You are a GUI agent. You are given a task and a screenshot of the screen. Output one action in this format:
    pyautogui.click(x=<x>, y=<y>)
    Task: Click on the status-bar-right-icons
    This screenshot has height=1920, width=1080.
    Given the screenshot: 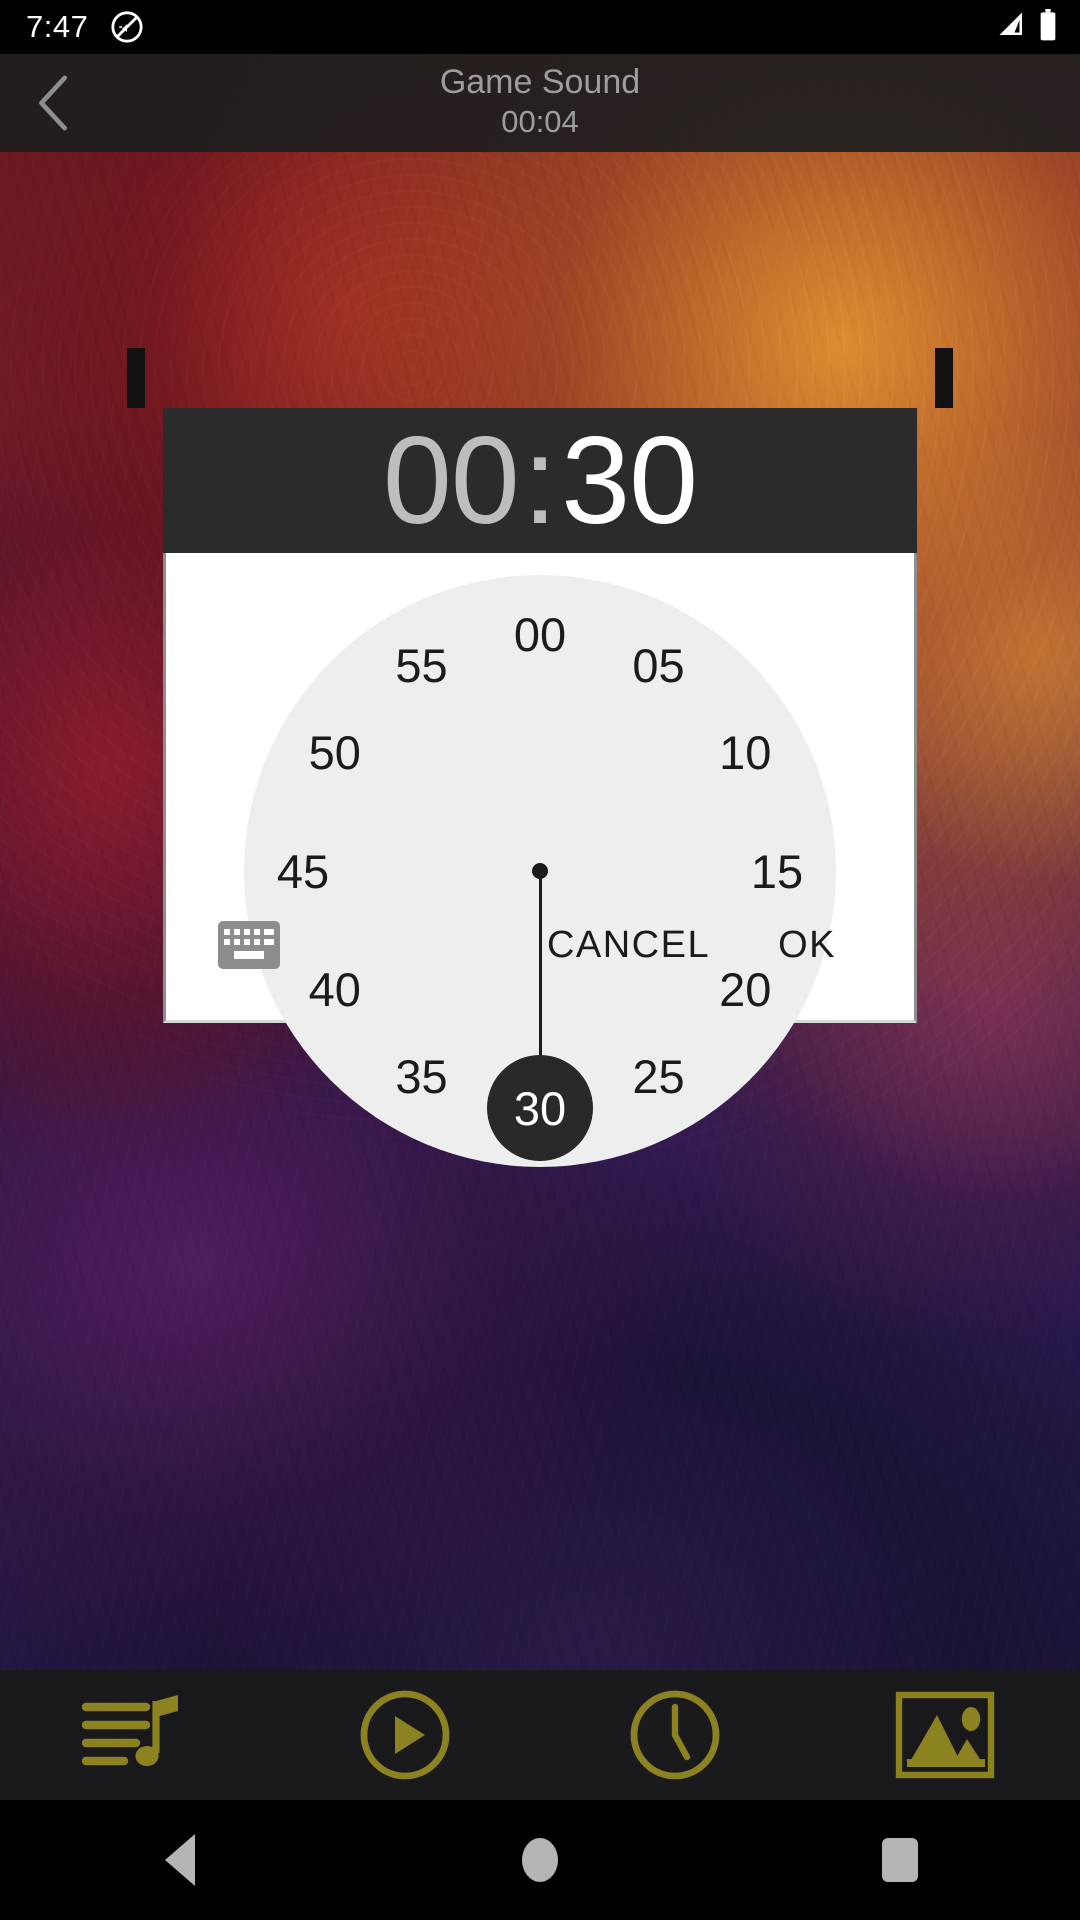 What is the action you would take?
    pyautogui.click(x=1027, y=27)
    